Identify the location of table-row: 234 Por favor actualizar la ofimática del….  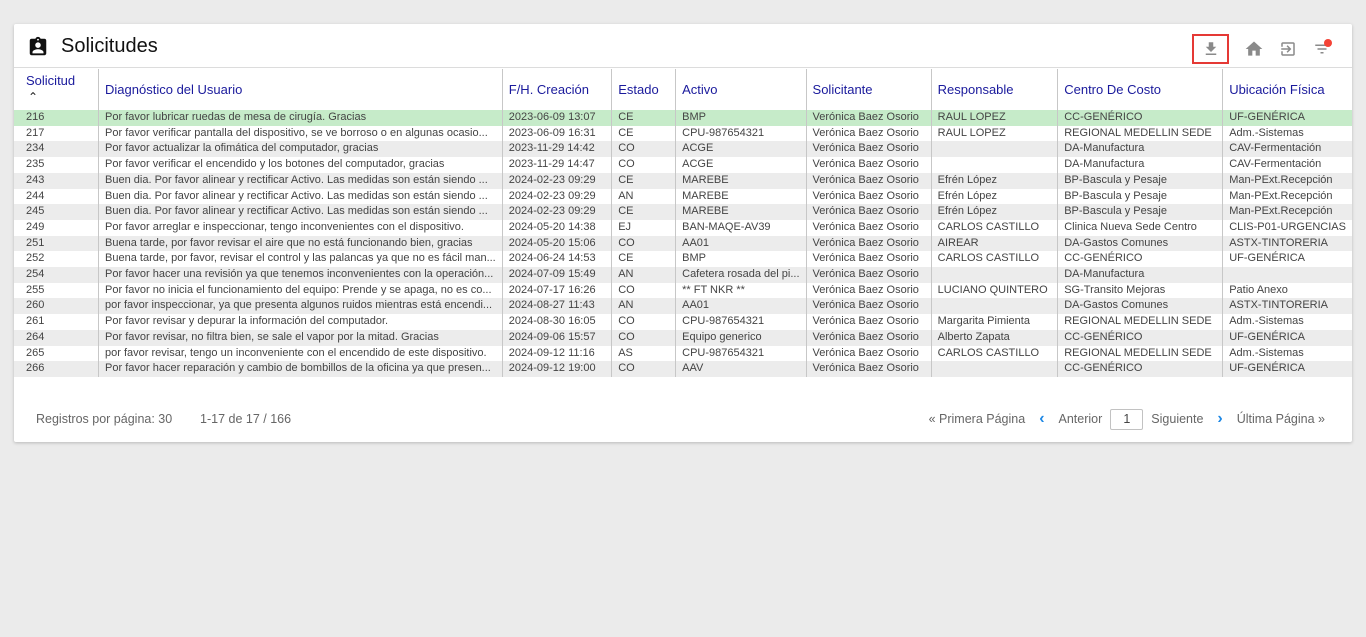
(683, 149).